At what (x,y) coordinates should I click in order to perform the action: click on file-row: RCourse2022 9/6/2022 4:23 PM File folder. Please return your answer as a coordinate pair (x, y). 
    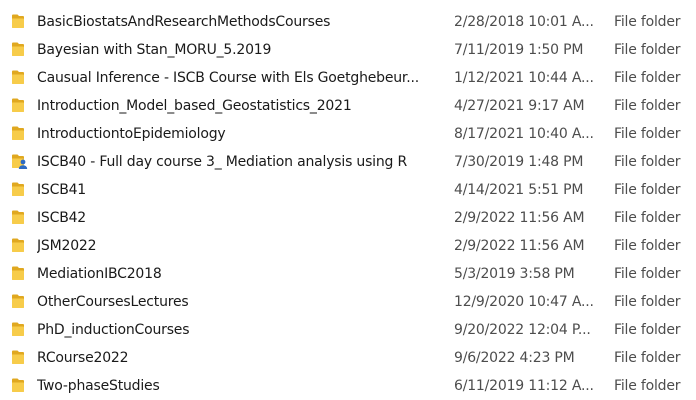
    Looking at the image, I should click on (348, 358).